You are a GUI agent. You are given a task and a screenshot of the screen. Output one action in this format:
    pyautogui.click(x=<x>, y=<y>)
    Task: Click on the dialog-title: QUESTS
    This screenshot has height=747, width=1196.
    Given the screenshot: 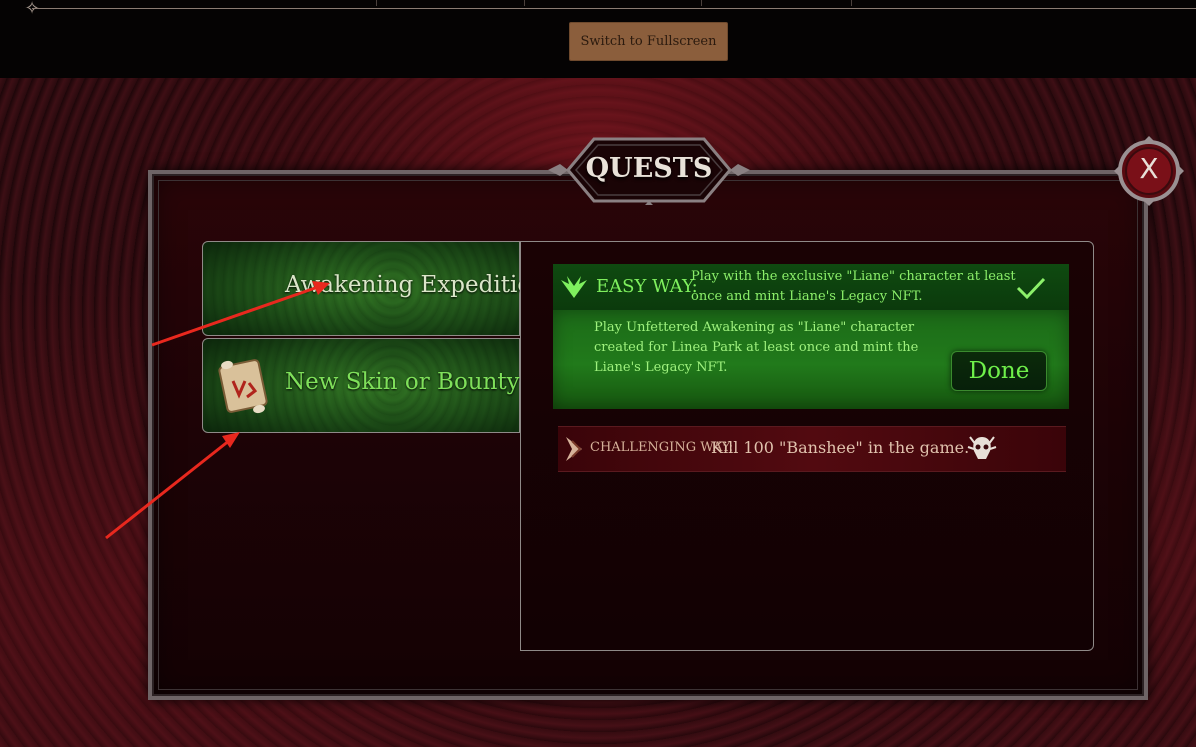 What is the action you would take?
    pyautogui.click(x=649, y=168)
    